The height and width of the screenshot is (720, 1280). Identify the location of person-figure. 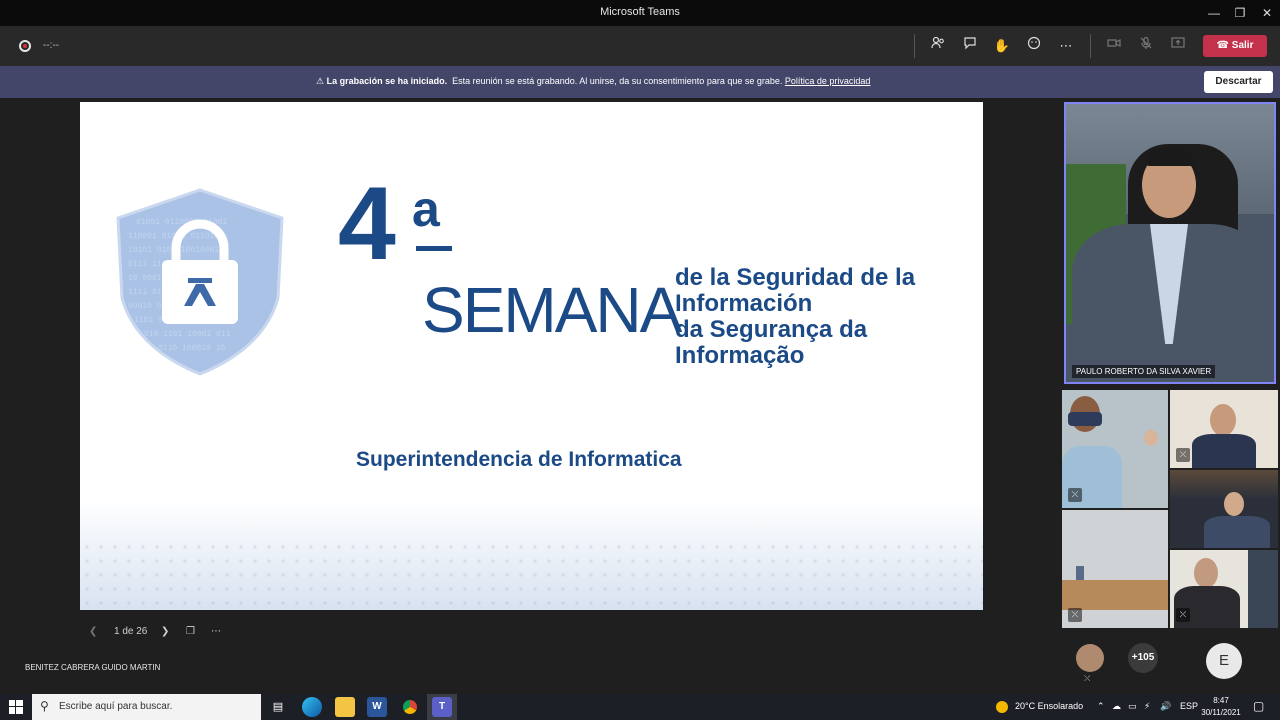
(1080, 573).